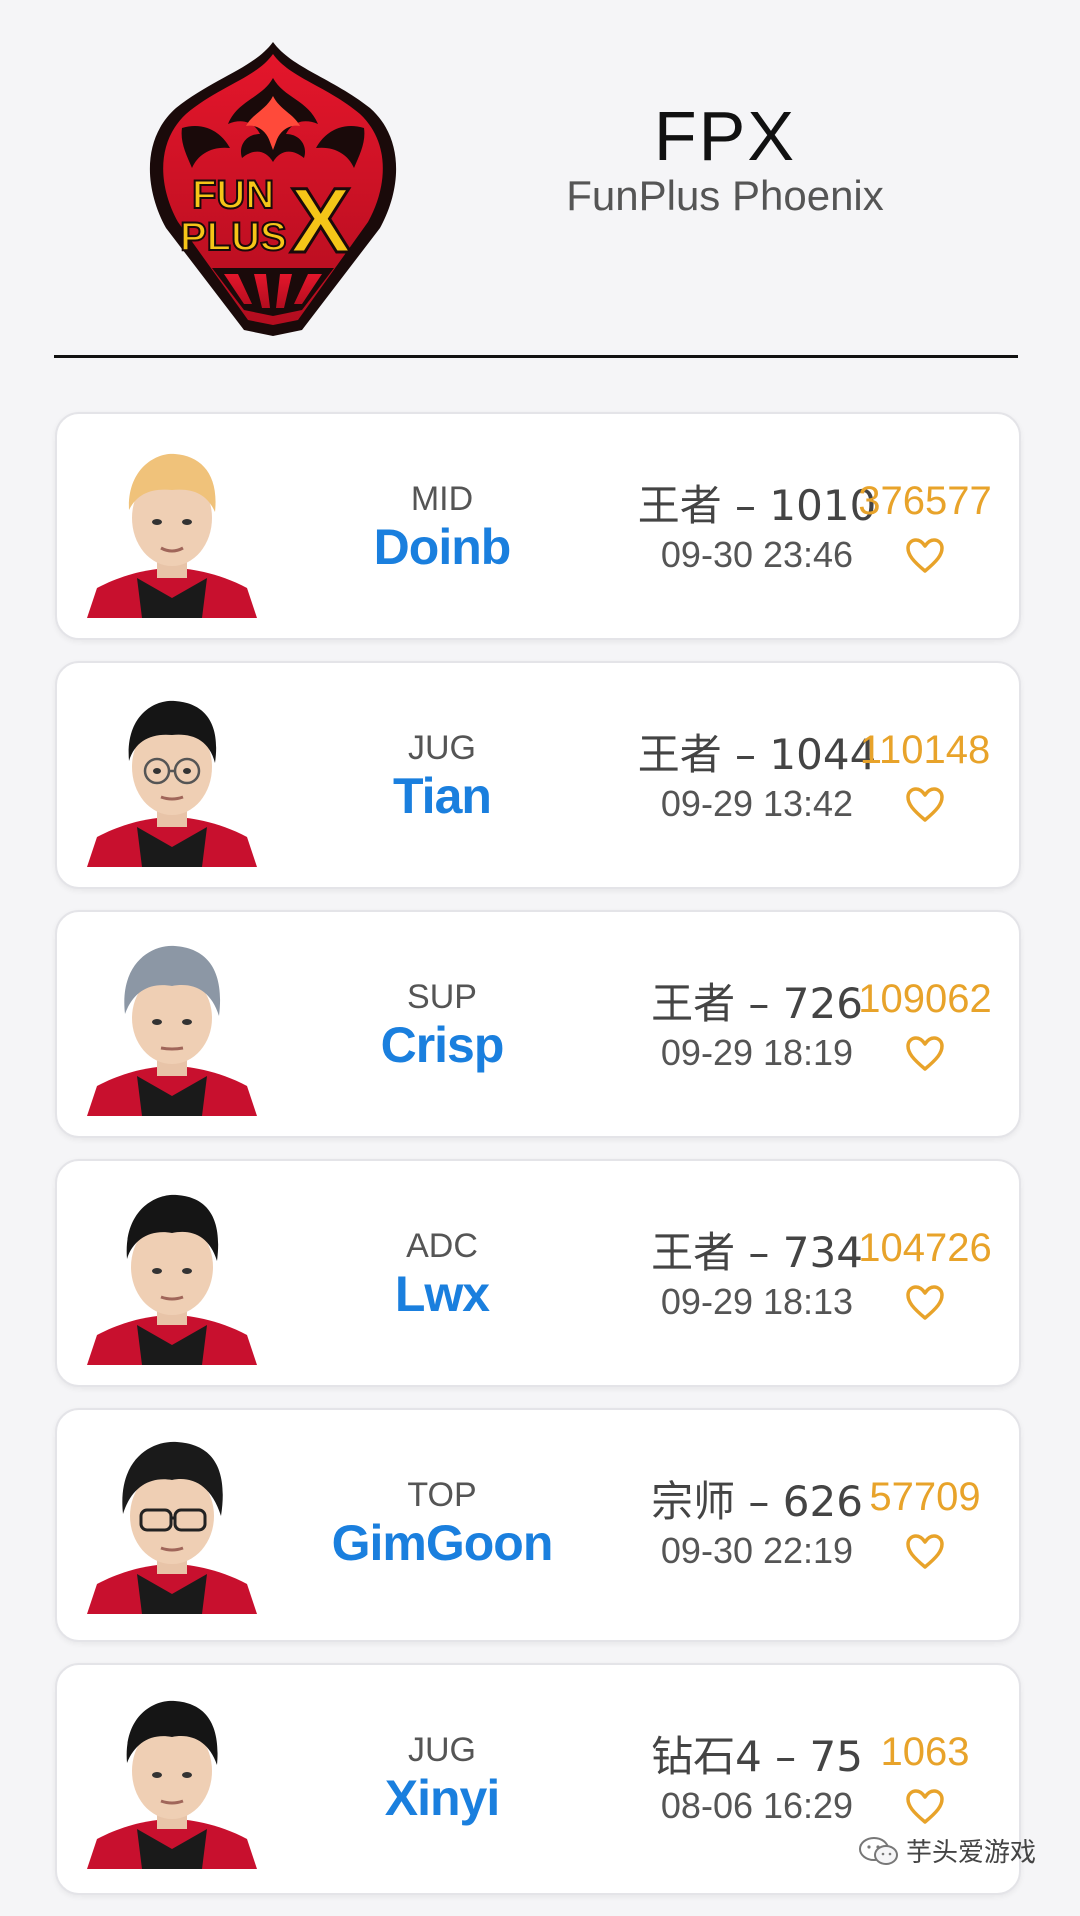 The width and height of the screenshot is (1080, 1916). What do you see at coordinates (757, 1052) in the screenshot?
I see `player-last-played: 09-29 18:19` at bounding box center [757, 1052].